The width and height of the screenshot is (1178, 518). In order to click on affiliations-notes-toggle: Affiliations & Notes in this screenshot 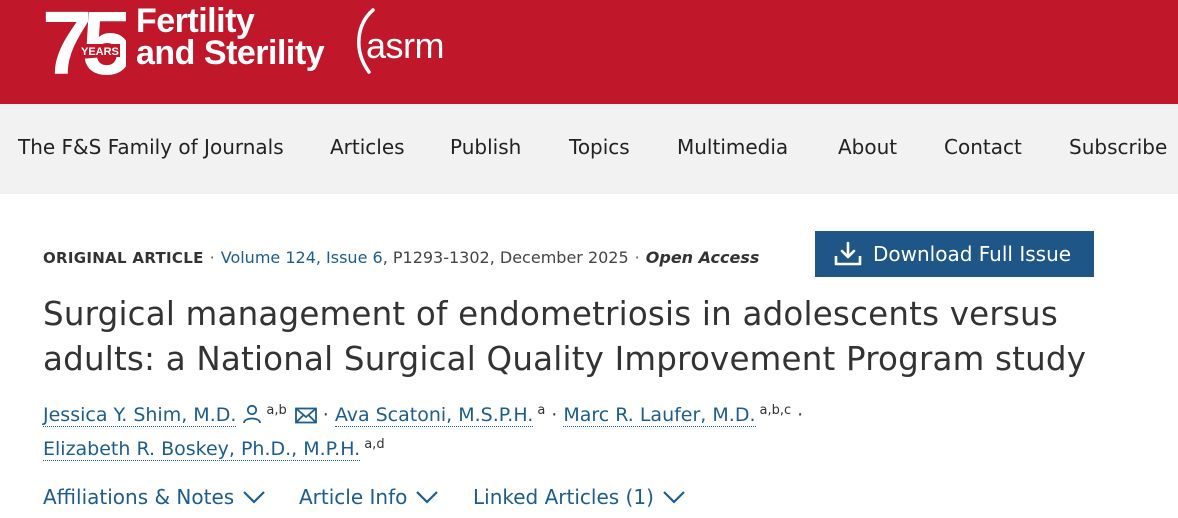, I will do `click(154, 497)`.